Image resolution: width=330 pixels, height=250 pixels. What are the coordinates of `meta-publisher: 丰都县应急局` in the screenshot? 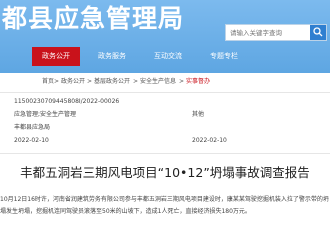 It's located at (32, 127).